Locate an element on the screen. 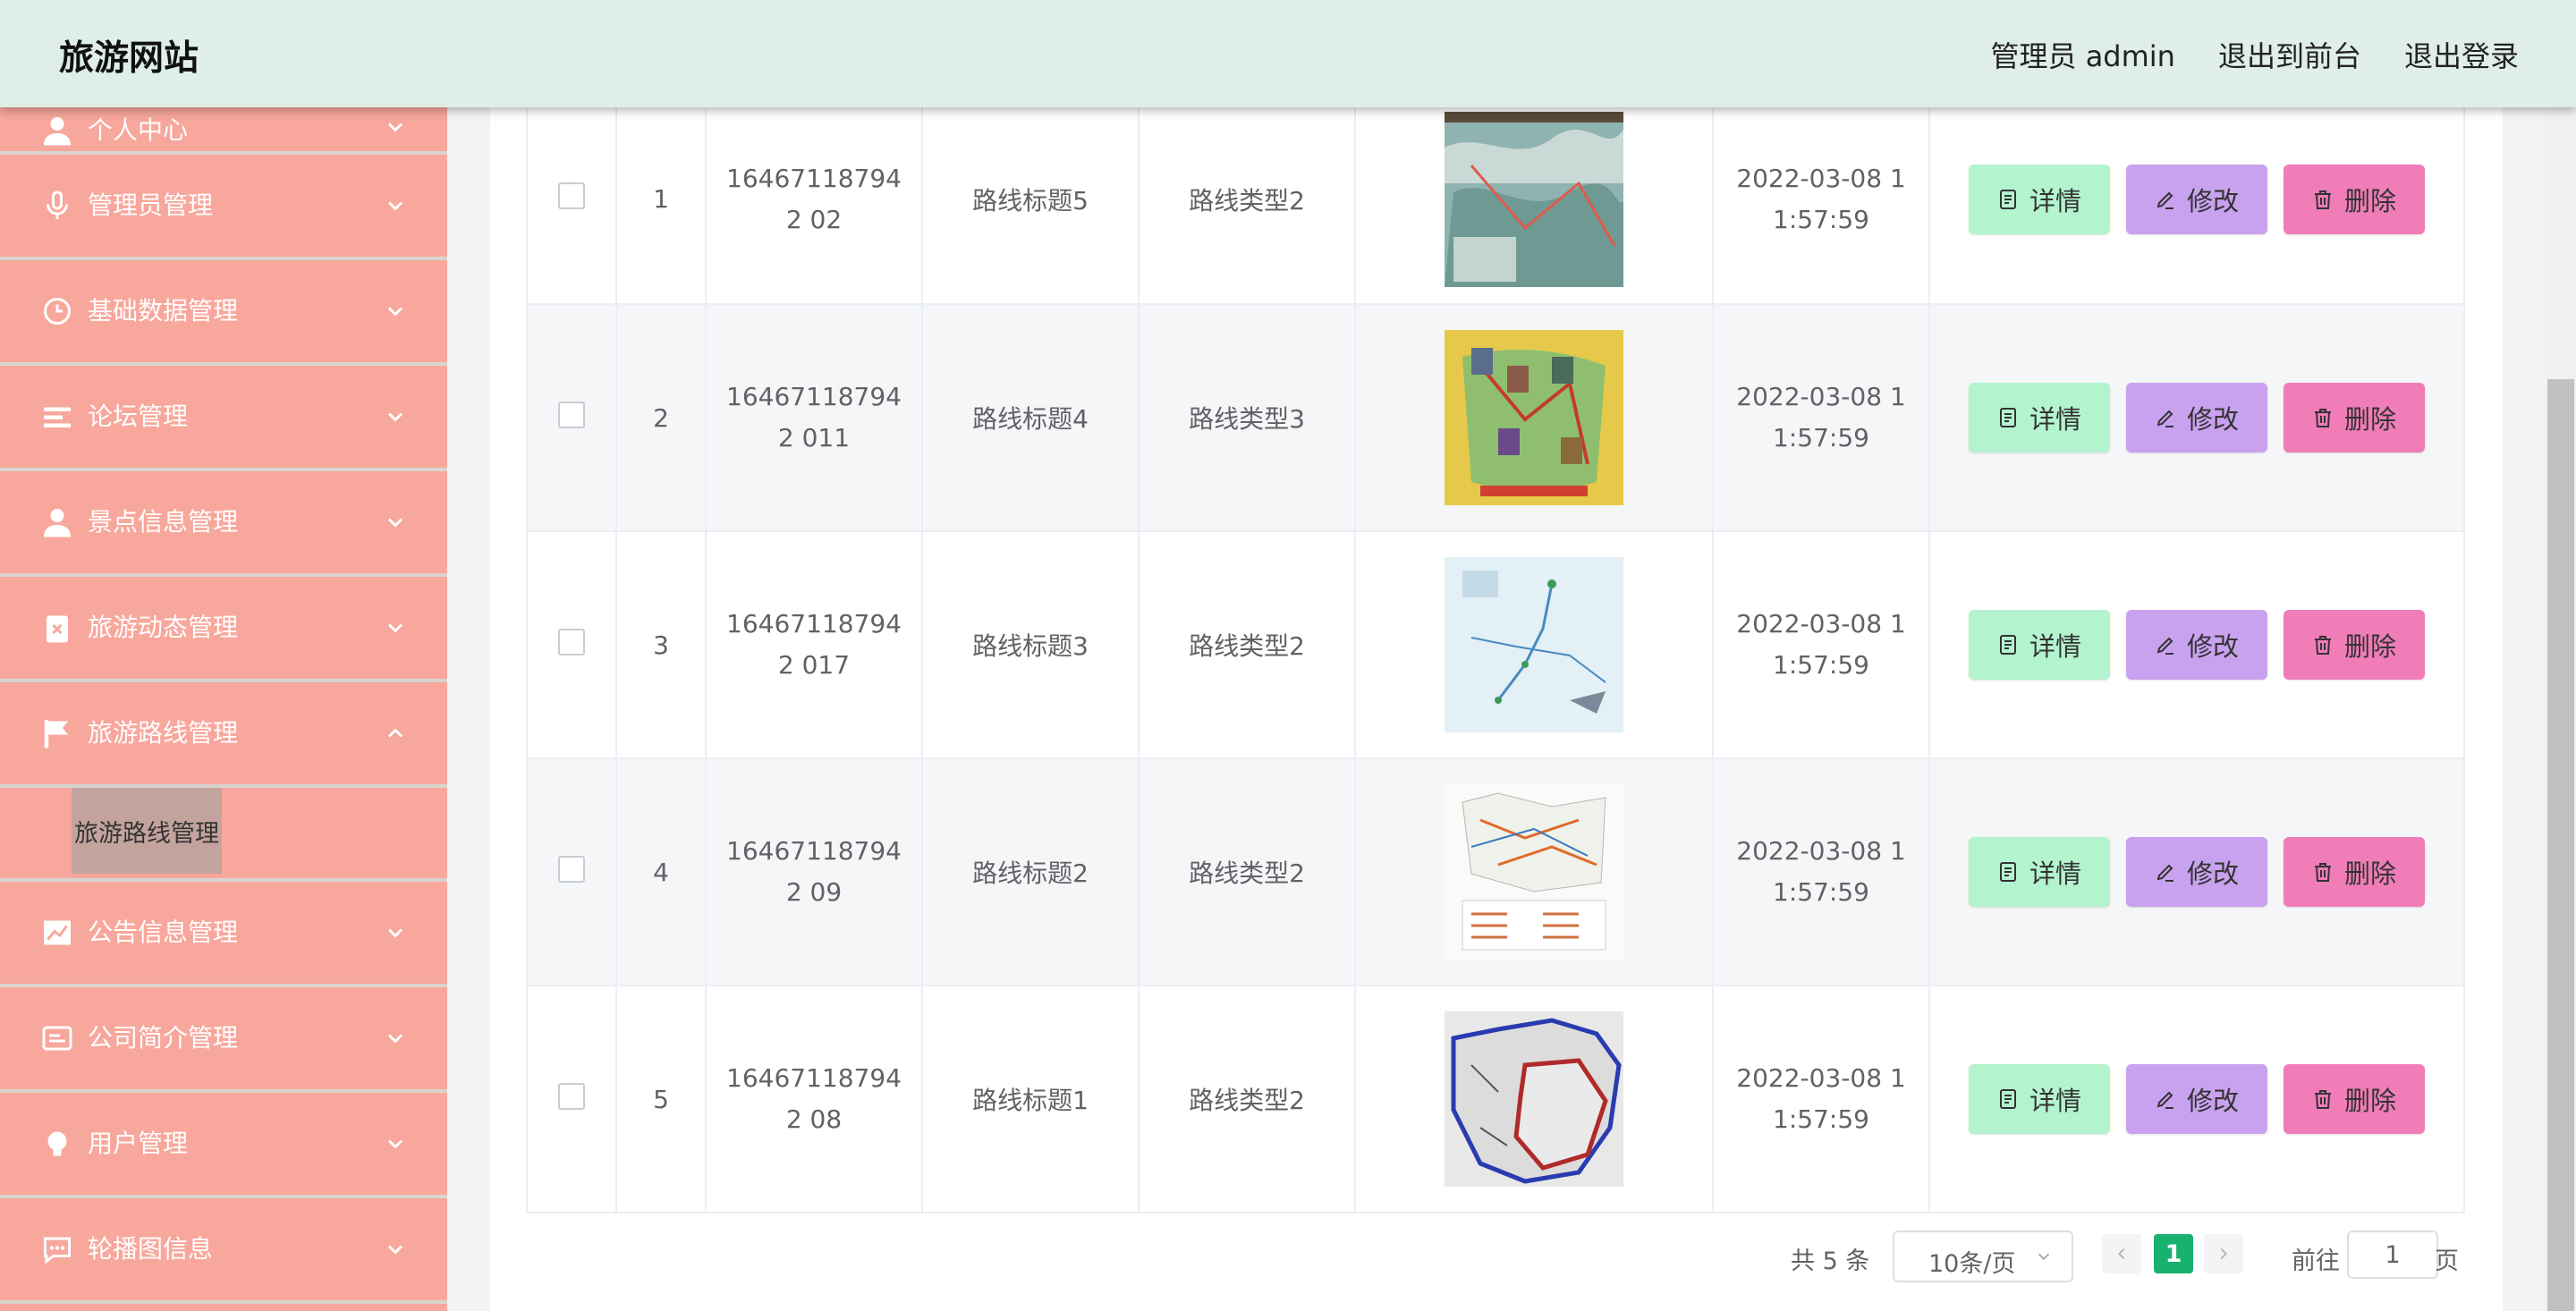 This screenshot has height=1311, width=2576. index-cell: 1 is located at coordinates (661, 199).